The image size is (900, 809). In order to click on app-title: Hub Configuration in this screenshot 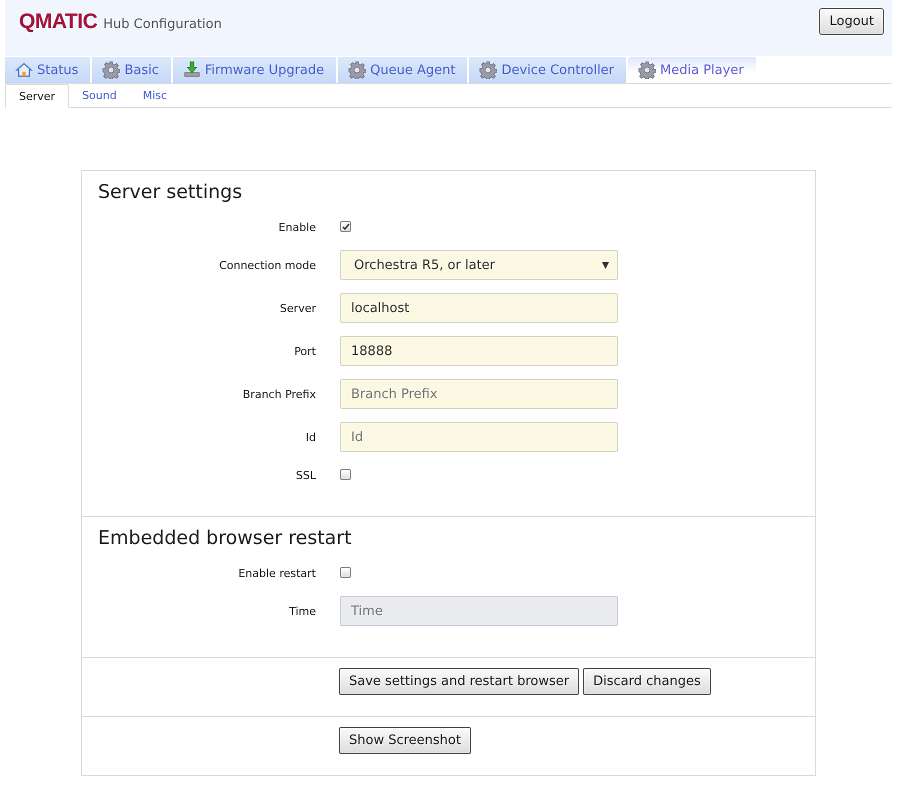, I will do `click(162, 24)`.